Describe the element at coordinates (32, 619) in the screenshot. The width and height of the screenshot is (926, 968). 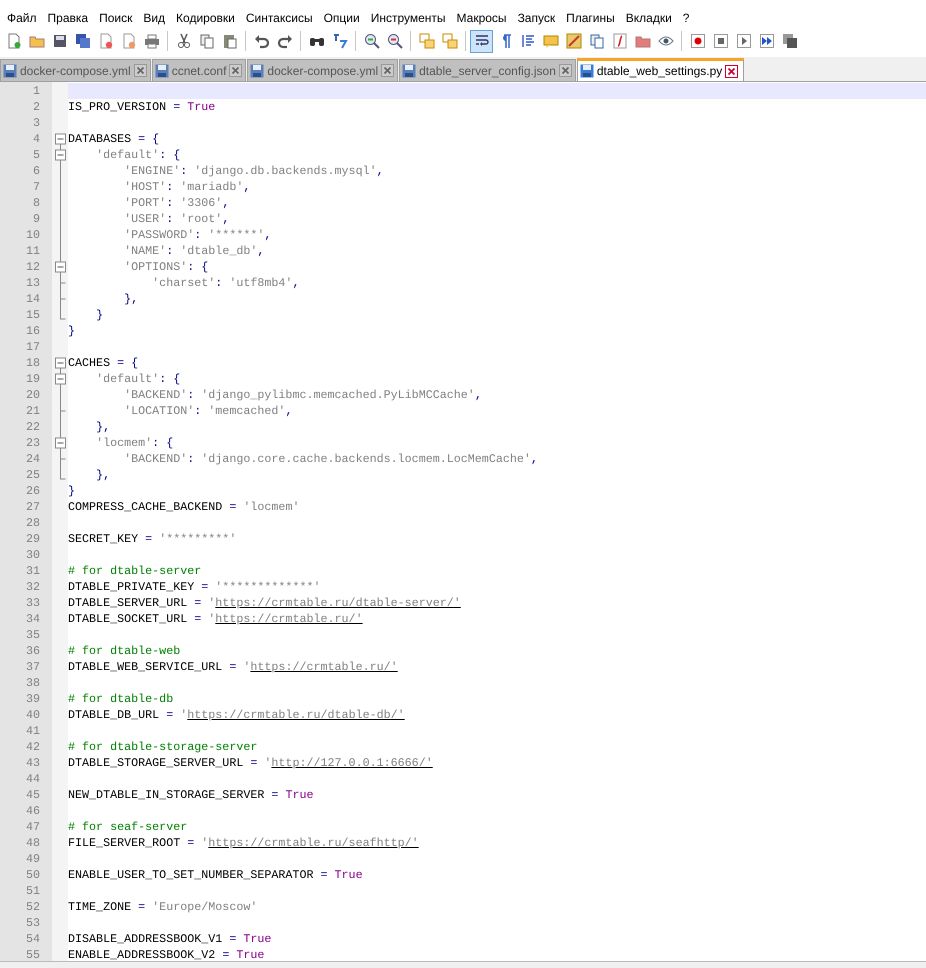
I see `line-number: 34` at that location.